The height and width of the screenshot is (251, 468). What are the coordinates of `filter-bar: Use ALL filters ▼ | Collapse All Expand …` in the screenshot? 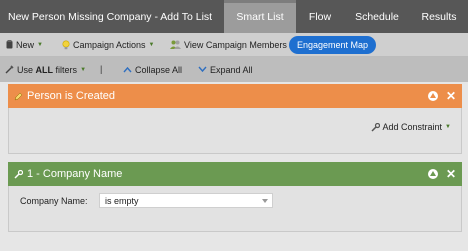 It's located at (234, 69).